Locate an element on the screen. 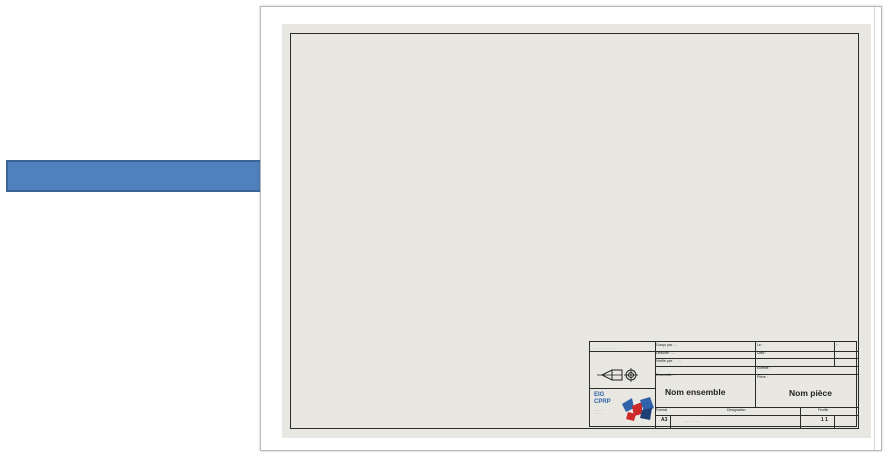 This screenshot has width=886, height=453. assembly-name: Nom ensemble is located at coordinates (695, 392).